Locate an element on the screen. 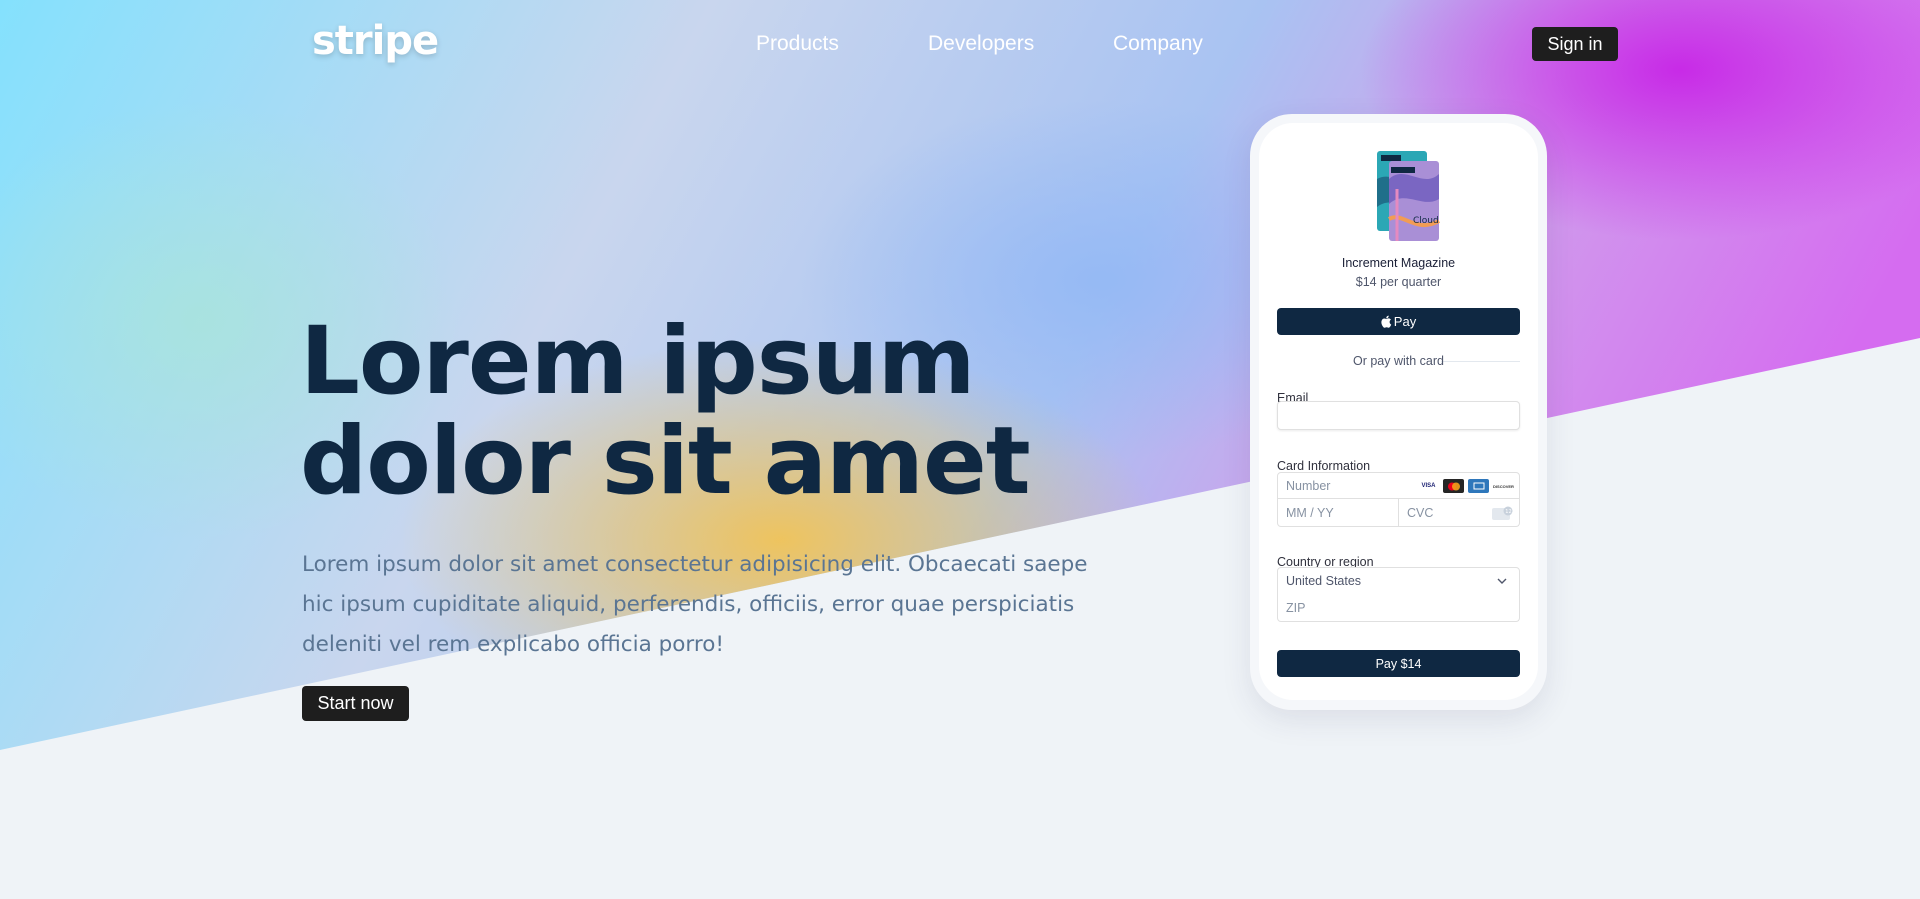 The width and height of the screenshot is (1920, 899). apple-pay-button: Pay is located at coordinates (1398, 321).